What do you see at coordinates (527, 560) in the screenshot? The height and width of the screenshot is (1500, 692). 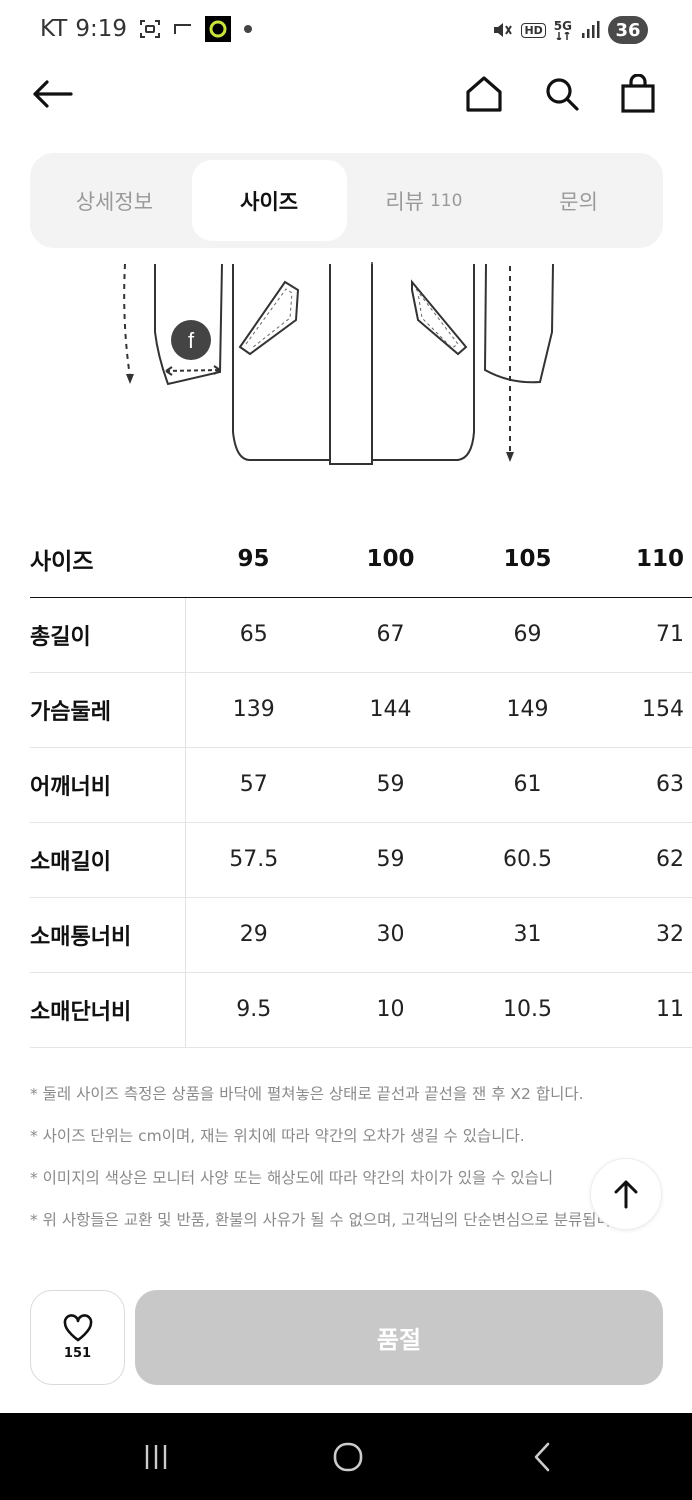 I see `size-column-header: 105` at bounding box center [527, 560].